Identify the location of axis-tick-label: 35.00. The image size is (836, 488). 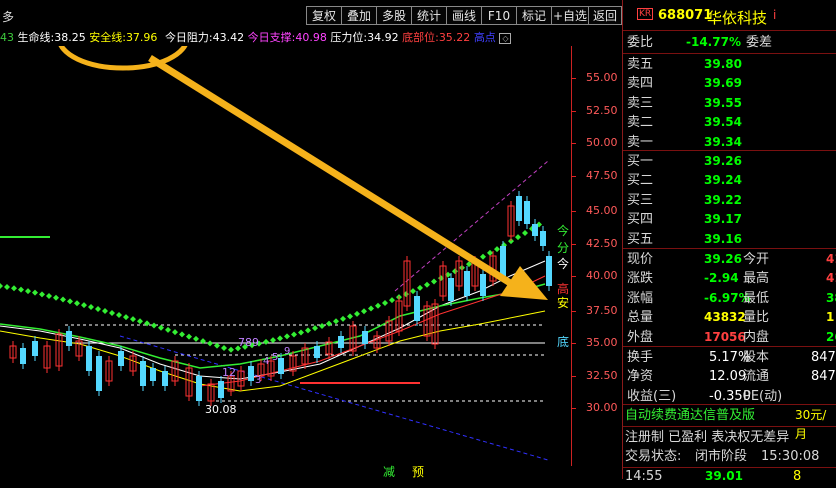
(602, 342).